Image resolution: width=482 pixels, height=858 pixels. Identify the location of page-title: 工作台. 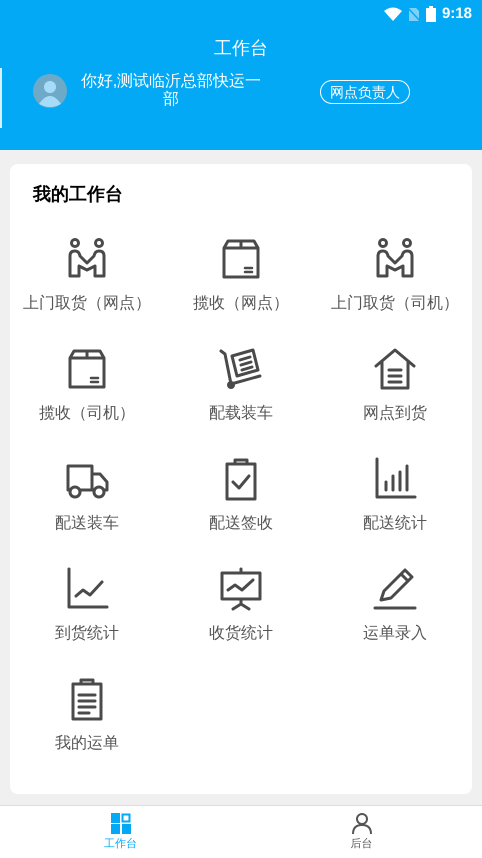
(241, 48).